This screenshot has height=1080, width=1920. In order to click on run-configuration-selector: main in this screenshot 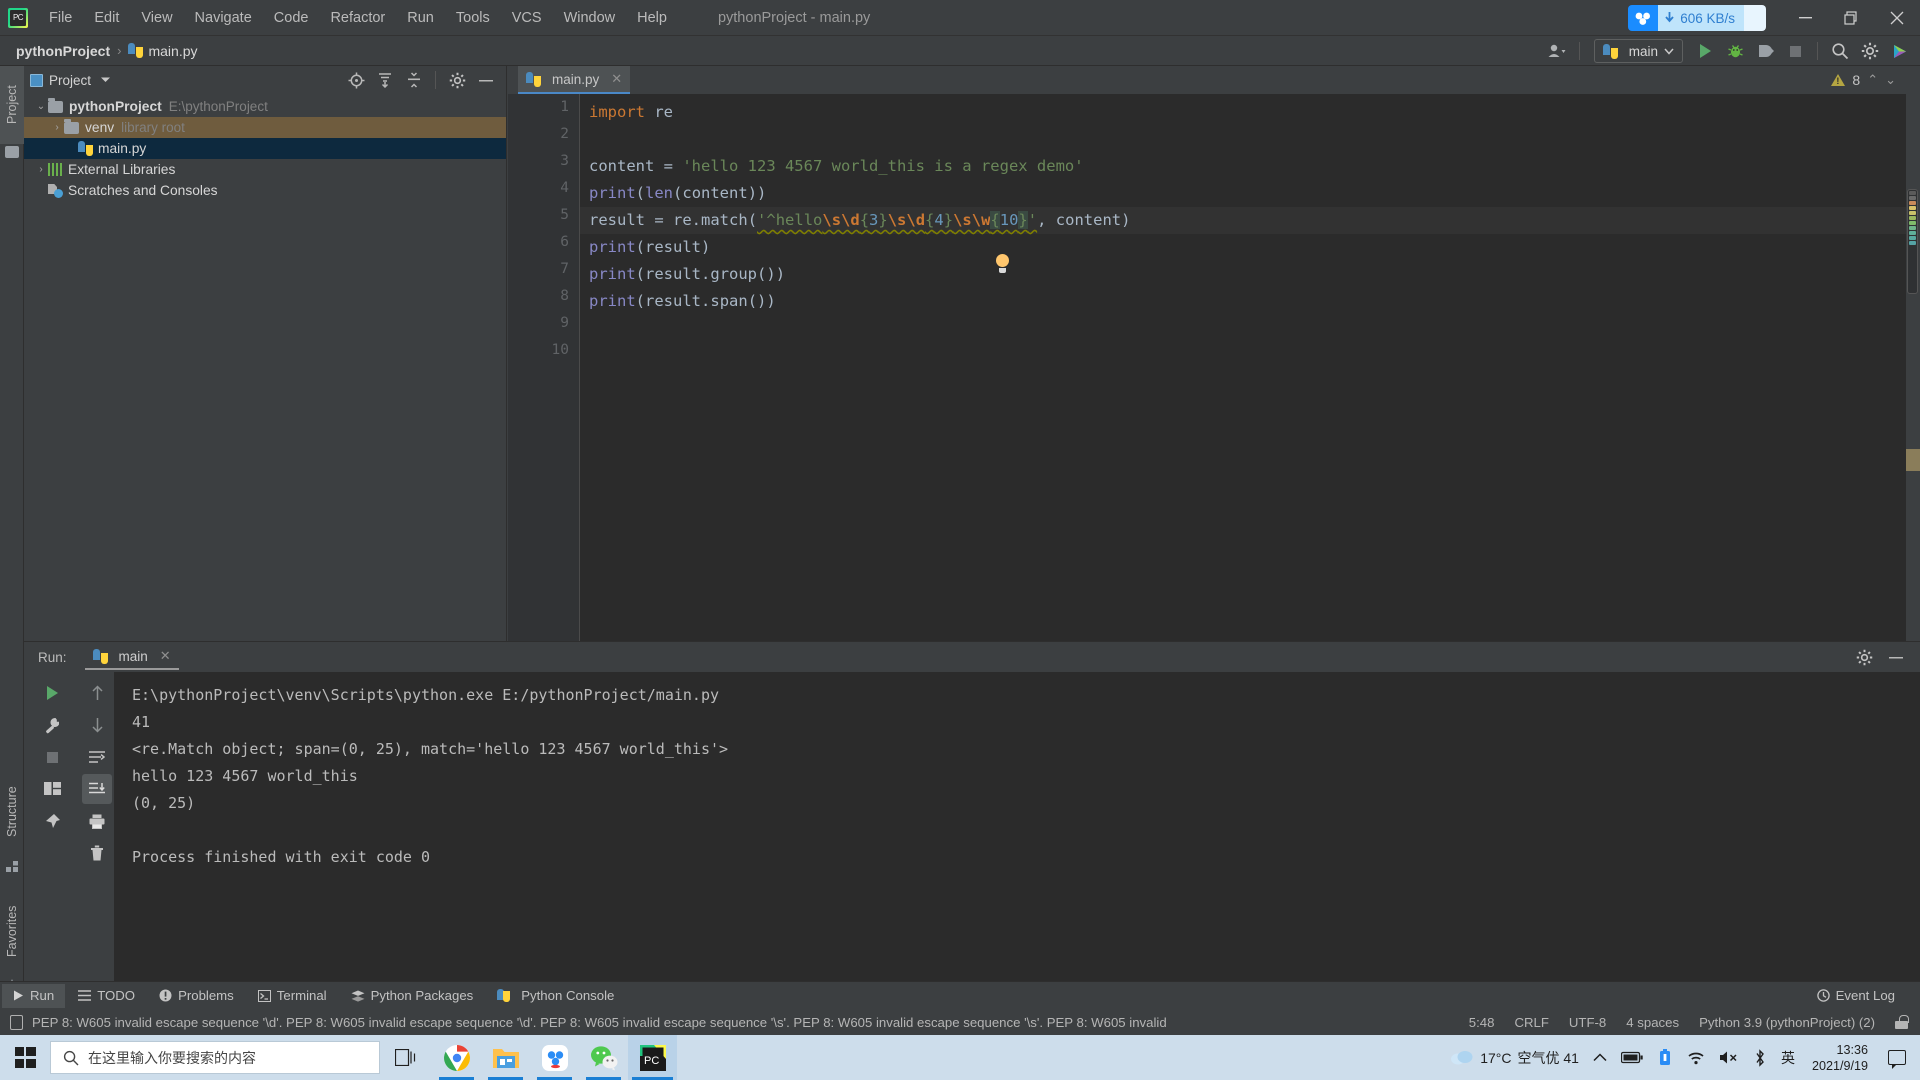, I will do `click(1638, 51)`.